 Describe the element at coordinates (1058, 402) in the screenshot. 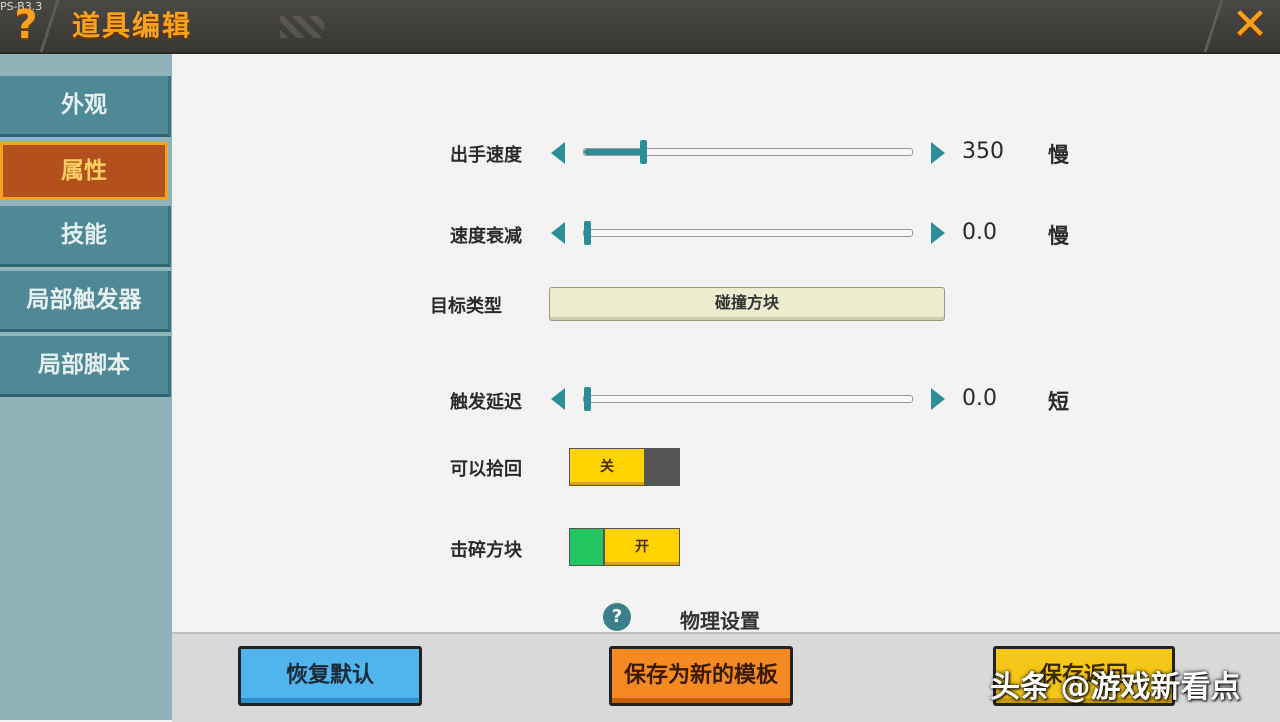

I see `trigger-delay-unit: 短` at that location.